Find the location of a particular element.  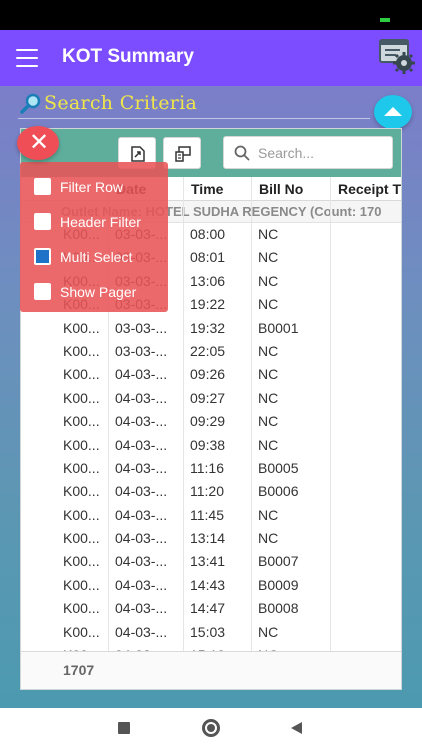

close-options-button: ✕ is located at coordinates (38, 143).